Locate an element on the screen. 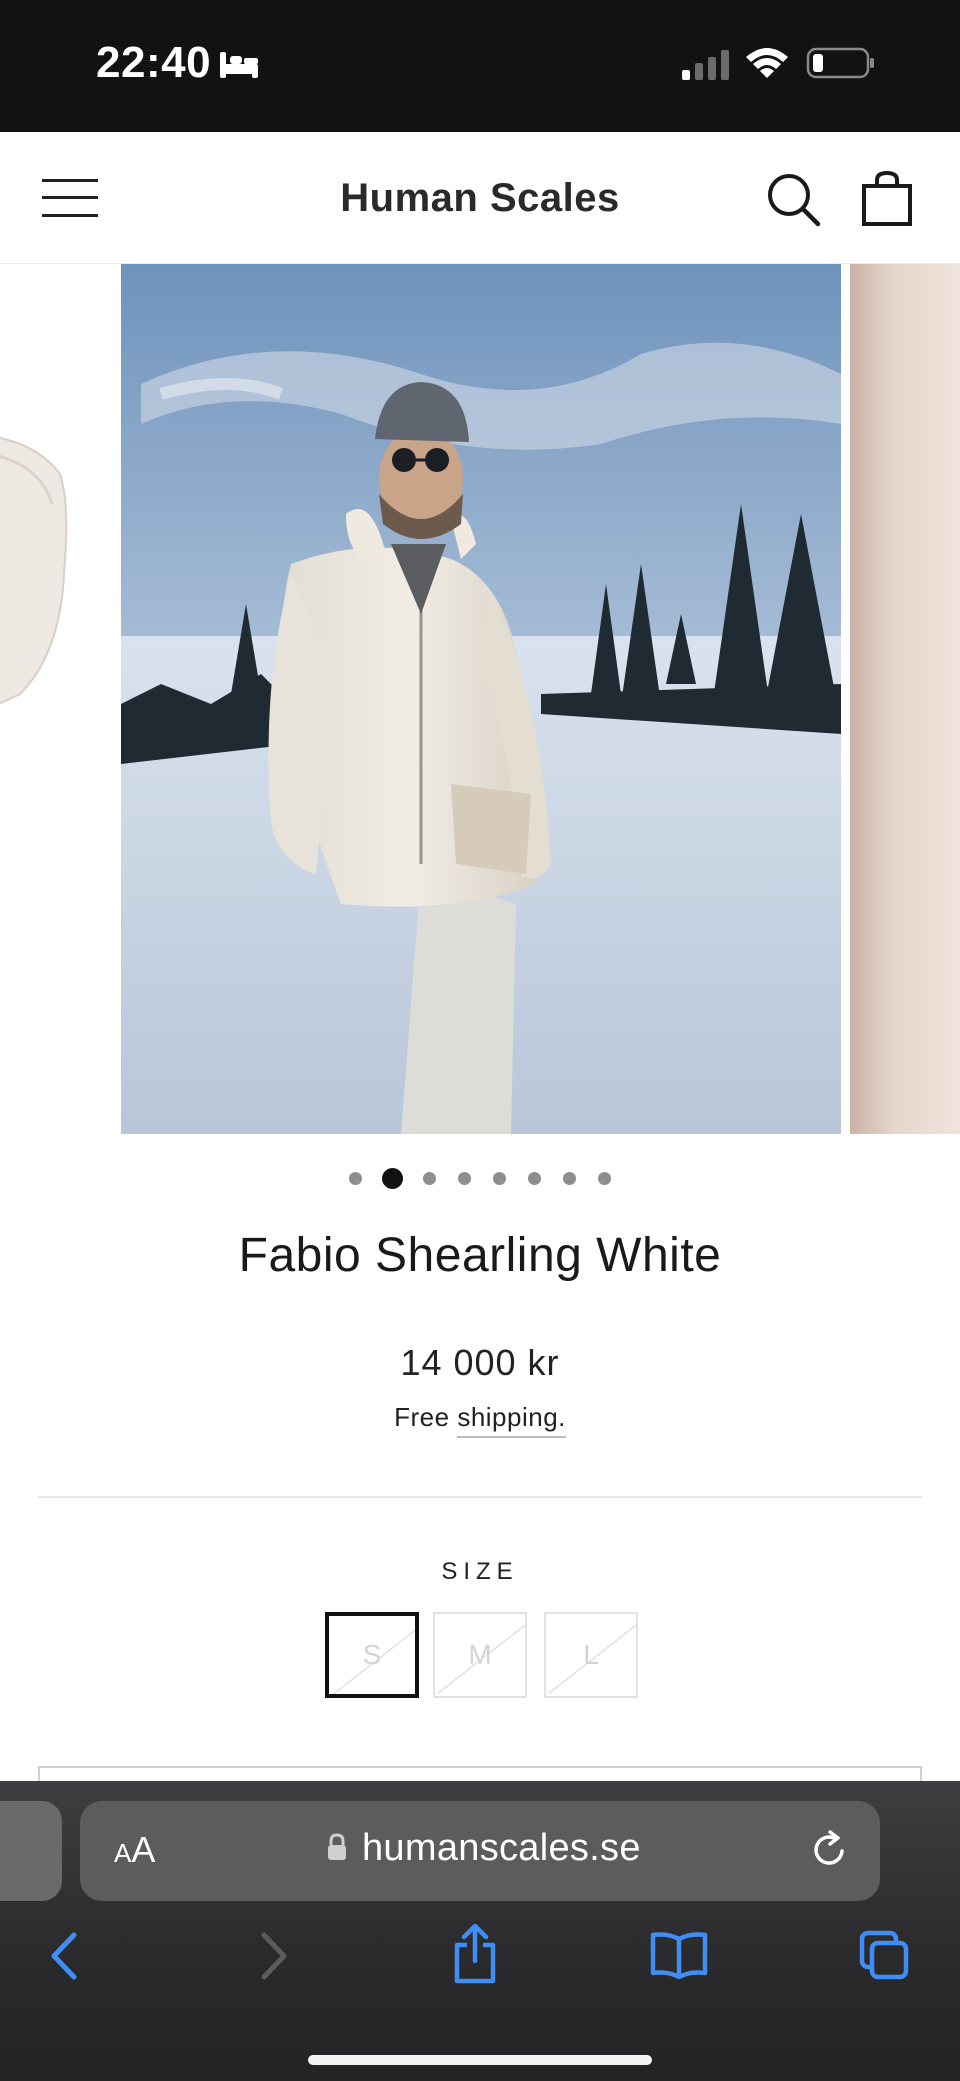  back-icon is located at coordinates (64, 1956).